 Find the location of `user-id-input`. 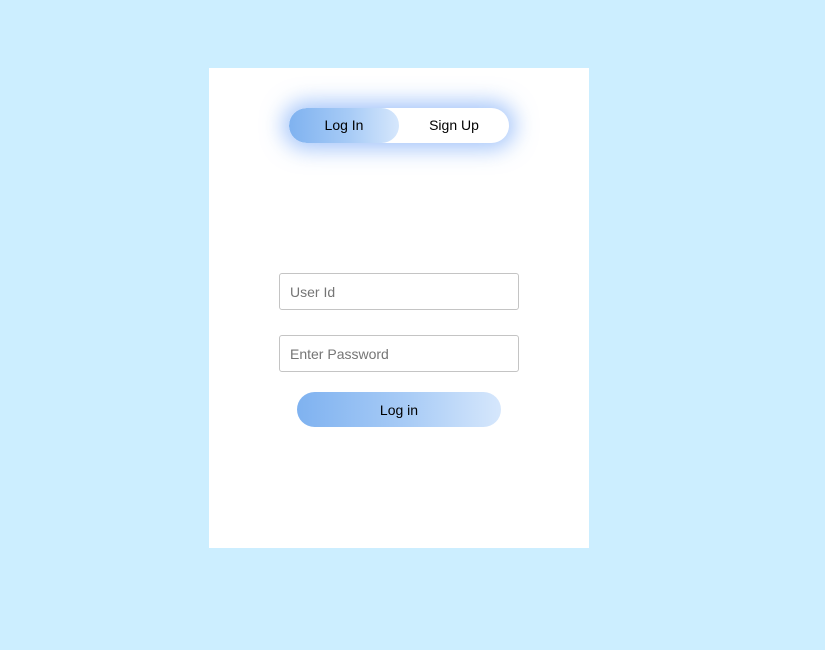

user-id-input is located at coordinates (399, 291).